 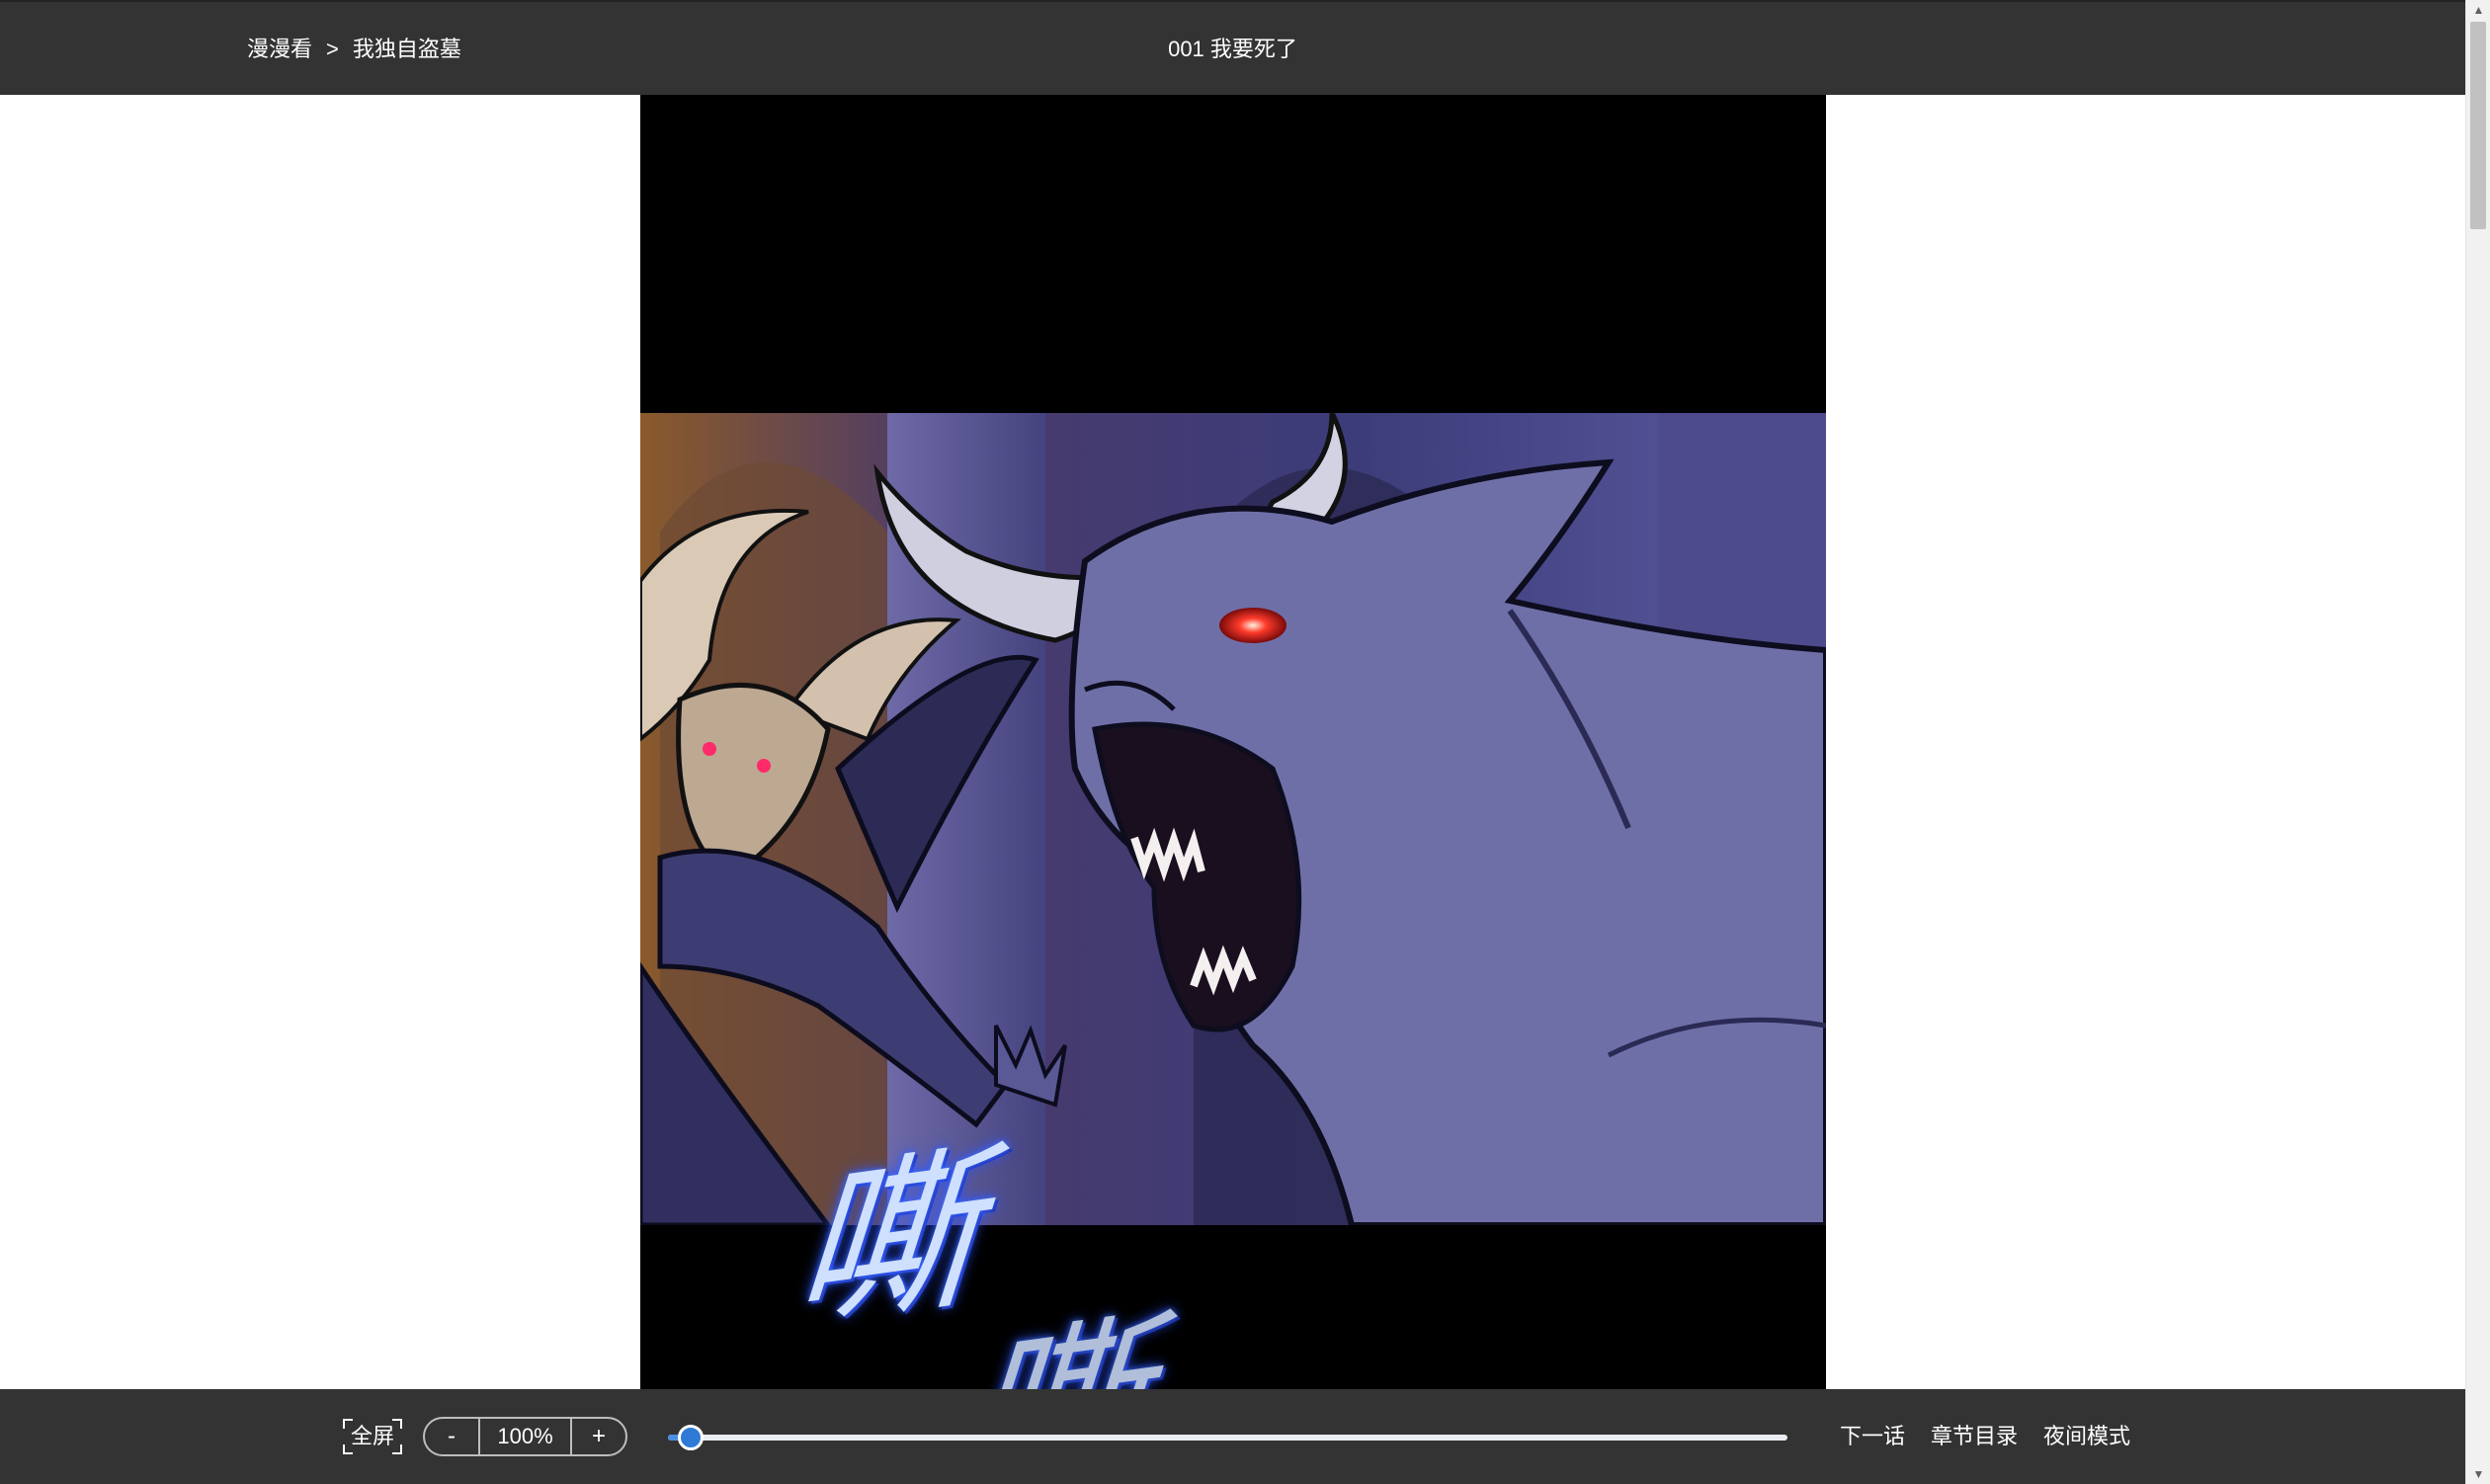 I want to click on zoom-level: 100%, so click(x=525, y=1436).